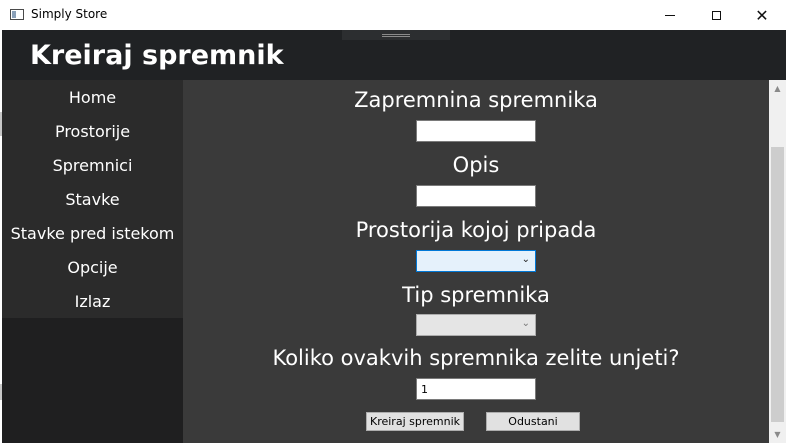  I want to click on room-dropdown: ⌄, so click(476, 261).